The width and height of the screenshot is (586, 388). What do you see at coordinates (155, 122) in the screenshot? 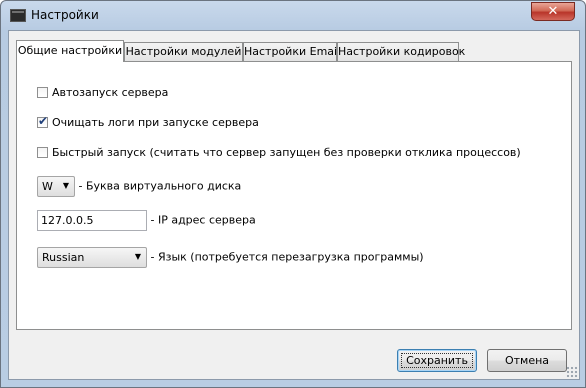
I see `clear-logs-label: Очищать логи при запуске сервера` at bounding box center [155, 122].